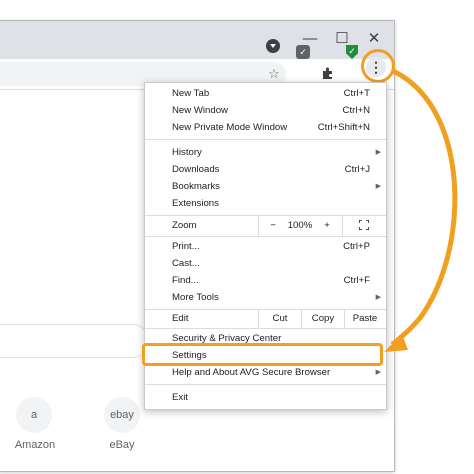 Image resolution: width=474 pixels, height=474 pixels. Describe the element at coordinates (35, 445) in the screenshot. I see `shortcut-amazon-label: Amazon` at that location.